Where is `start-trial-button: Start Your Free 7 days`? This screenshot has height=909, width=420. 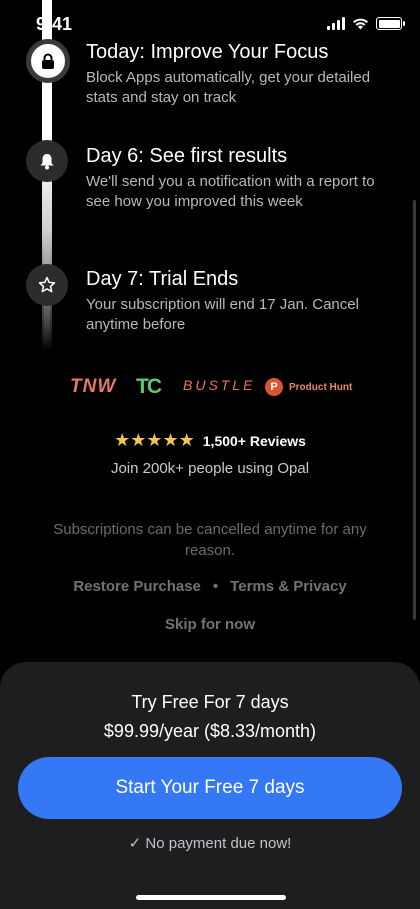
start-trial-button: Start Your Free 7 days is located at coordinates (210, 788).